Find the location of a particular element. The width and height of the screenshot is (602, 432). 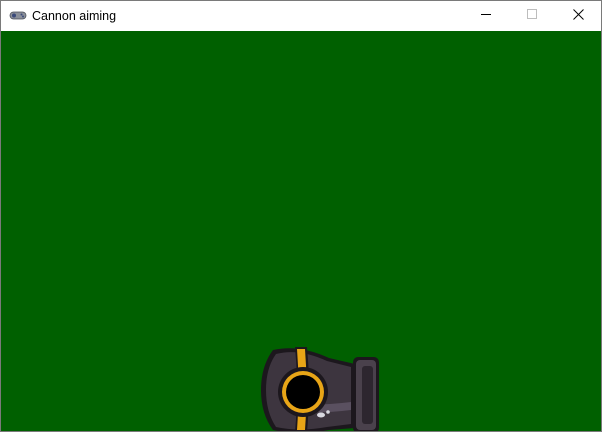

minimize-icon is located at coordinates (486, 16).